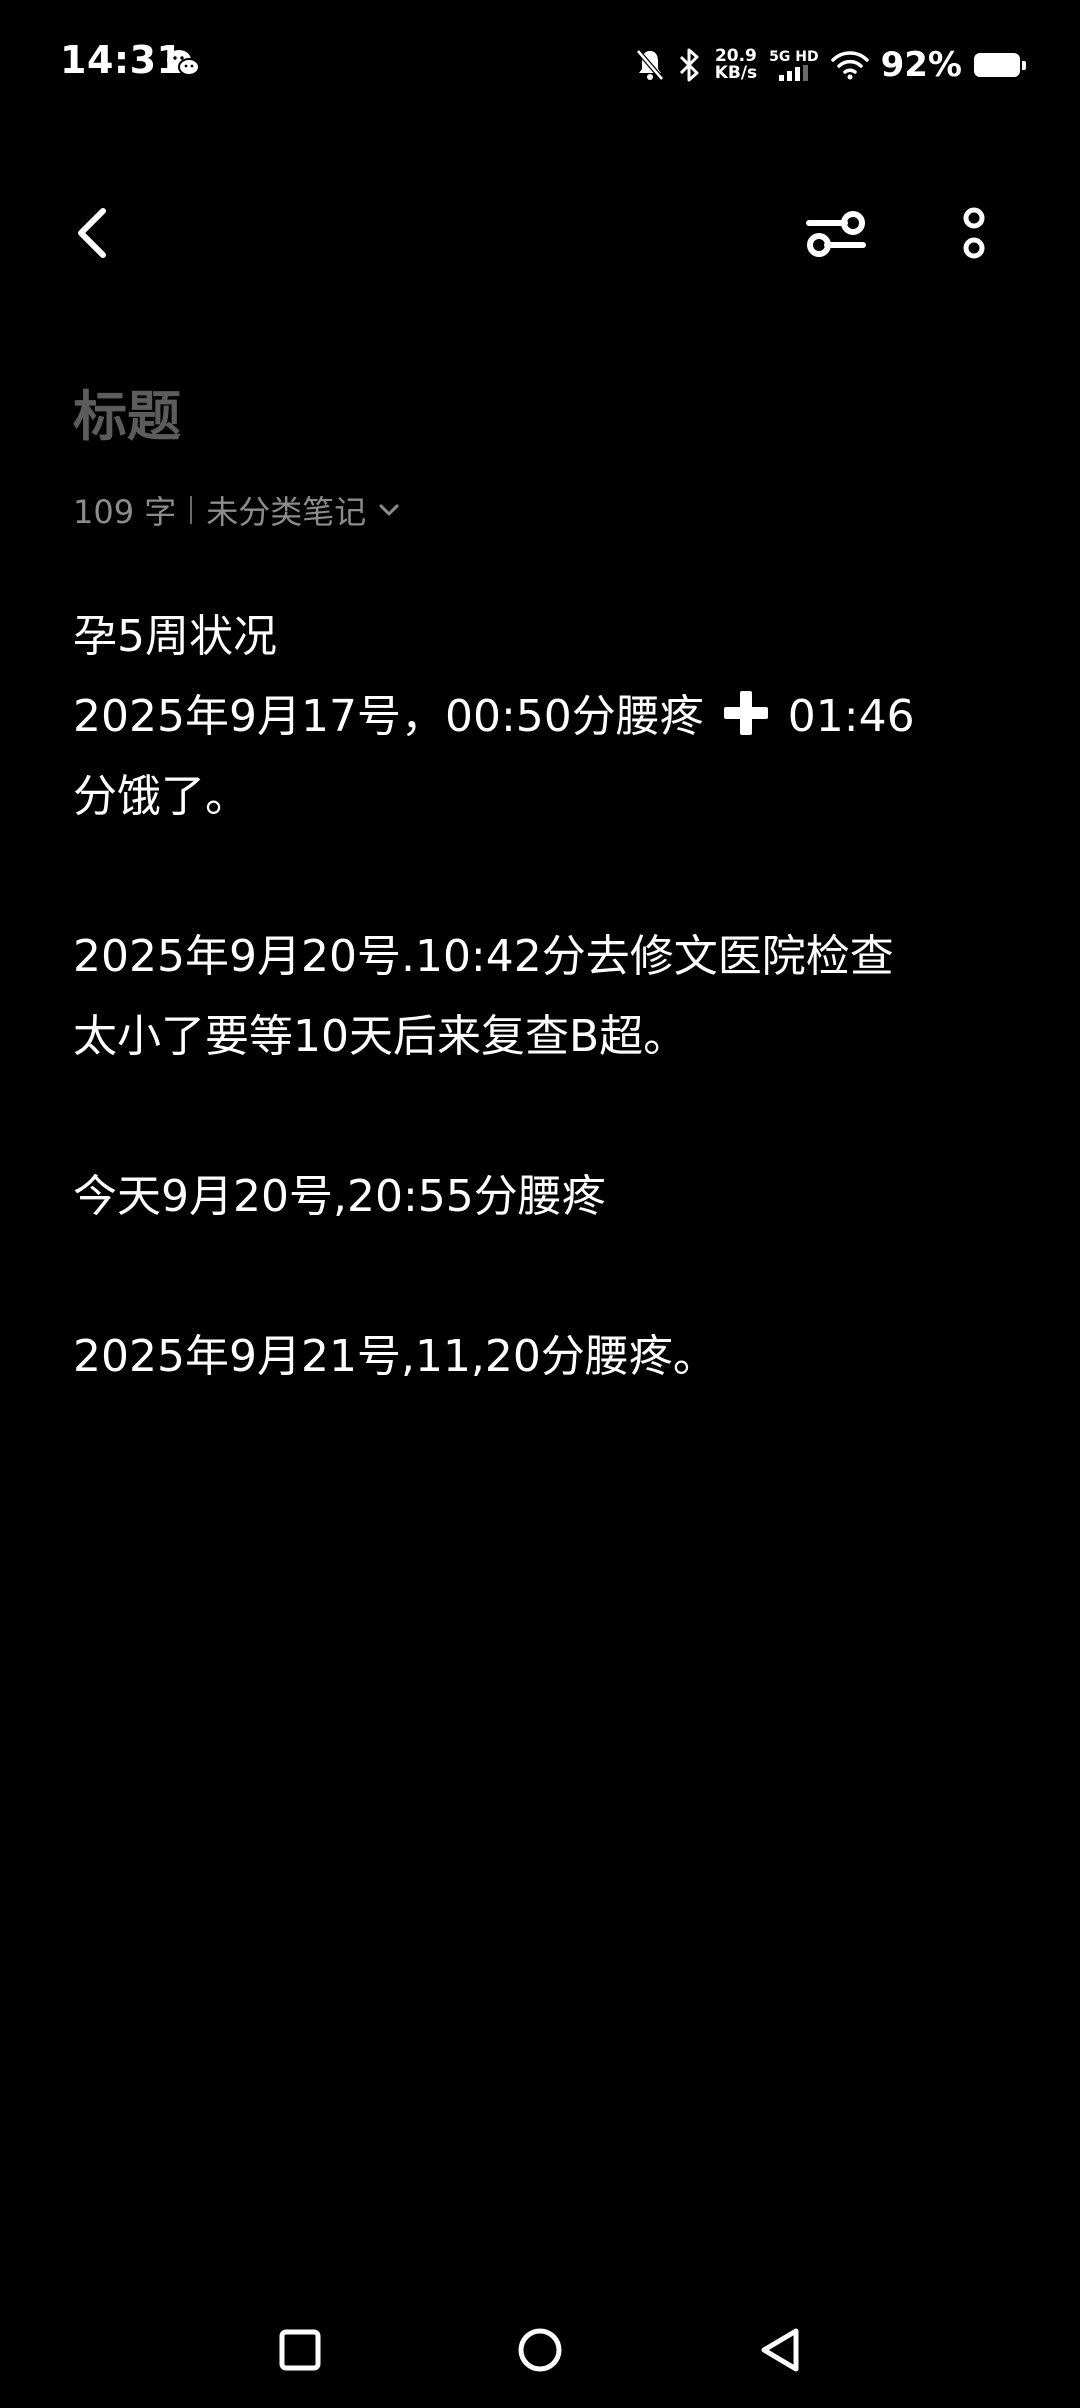  I want to click on home-icon, so click(540, 2350).